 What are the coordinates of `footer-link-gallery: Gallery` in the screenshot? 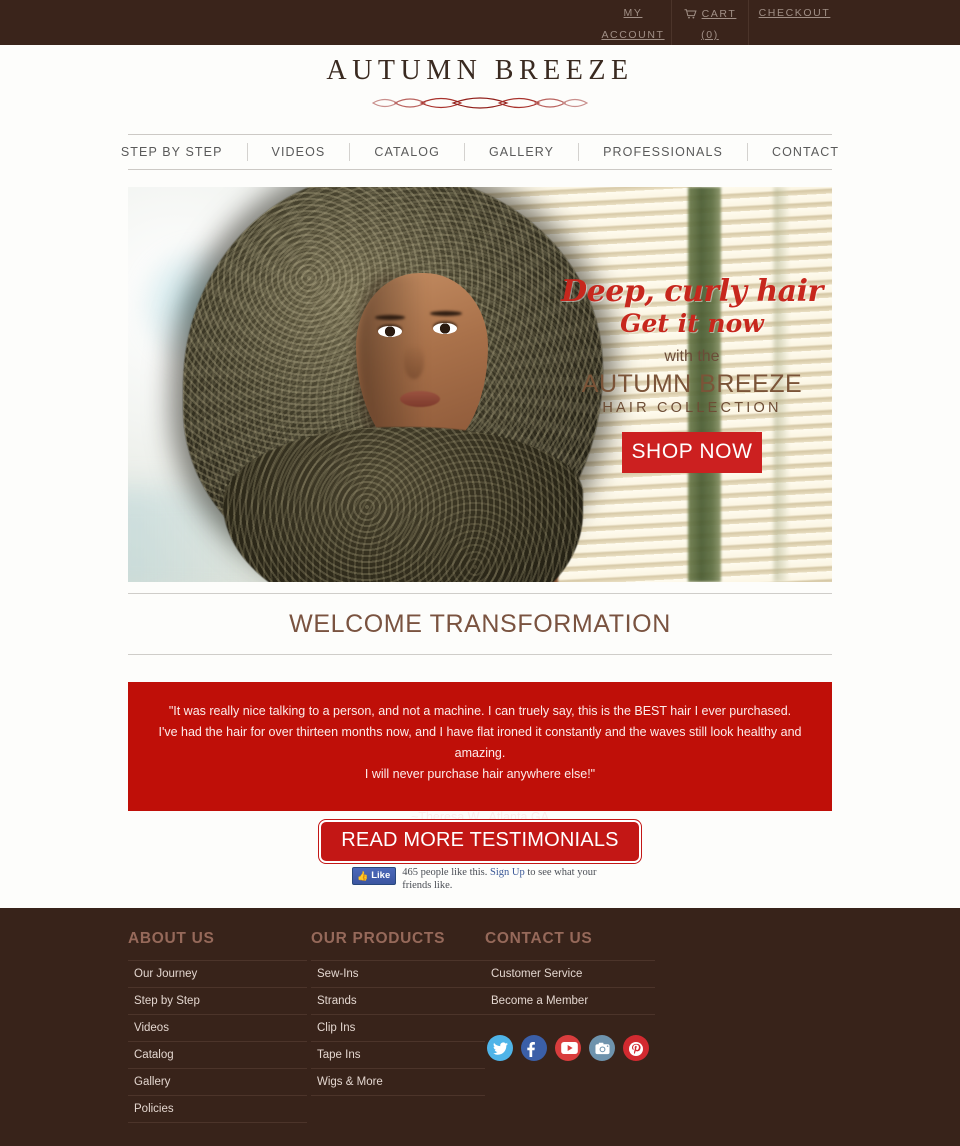 It's located at (217, 1082).